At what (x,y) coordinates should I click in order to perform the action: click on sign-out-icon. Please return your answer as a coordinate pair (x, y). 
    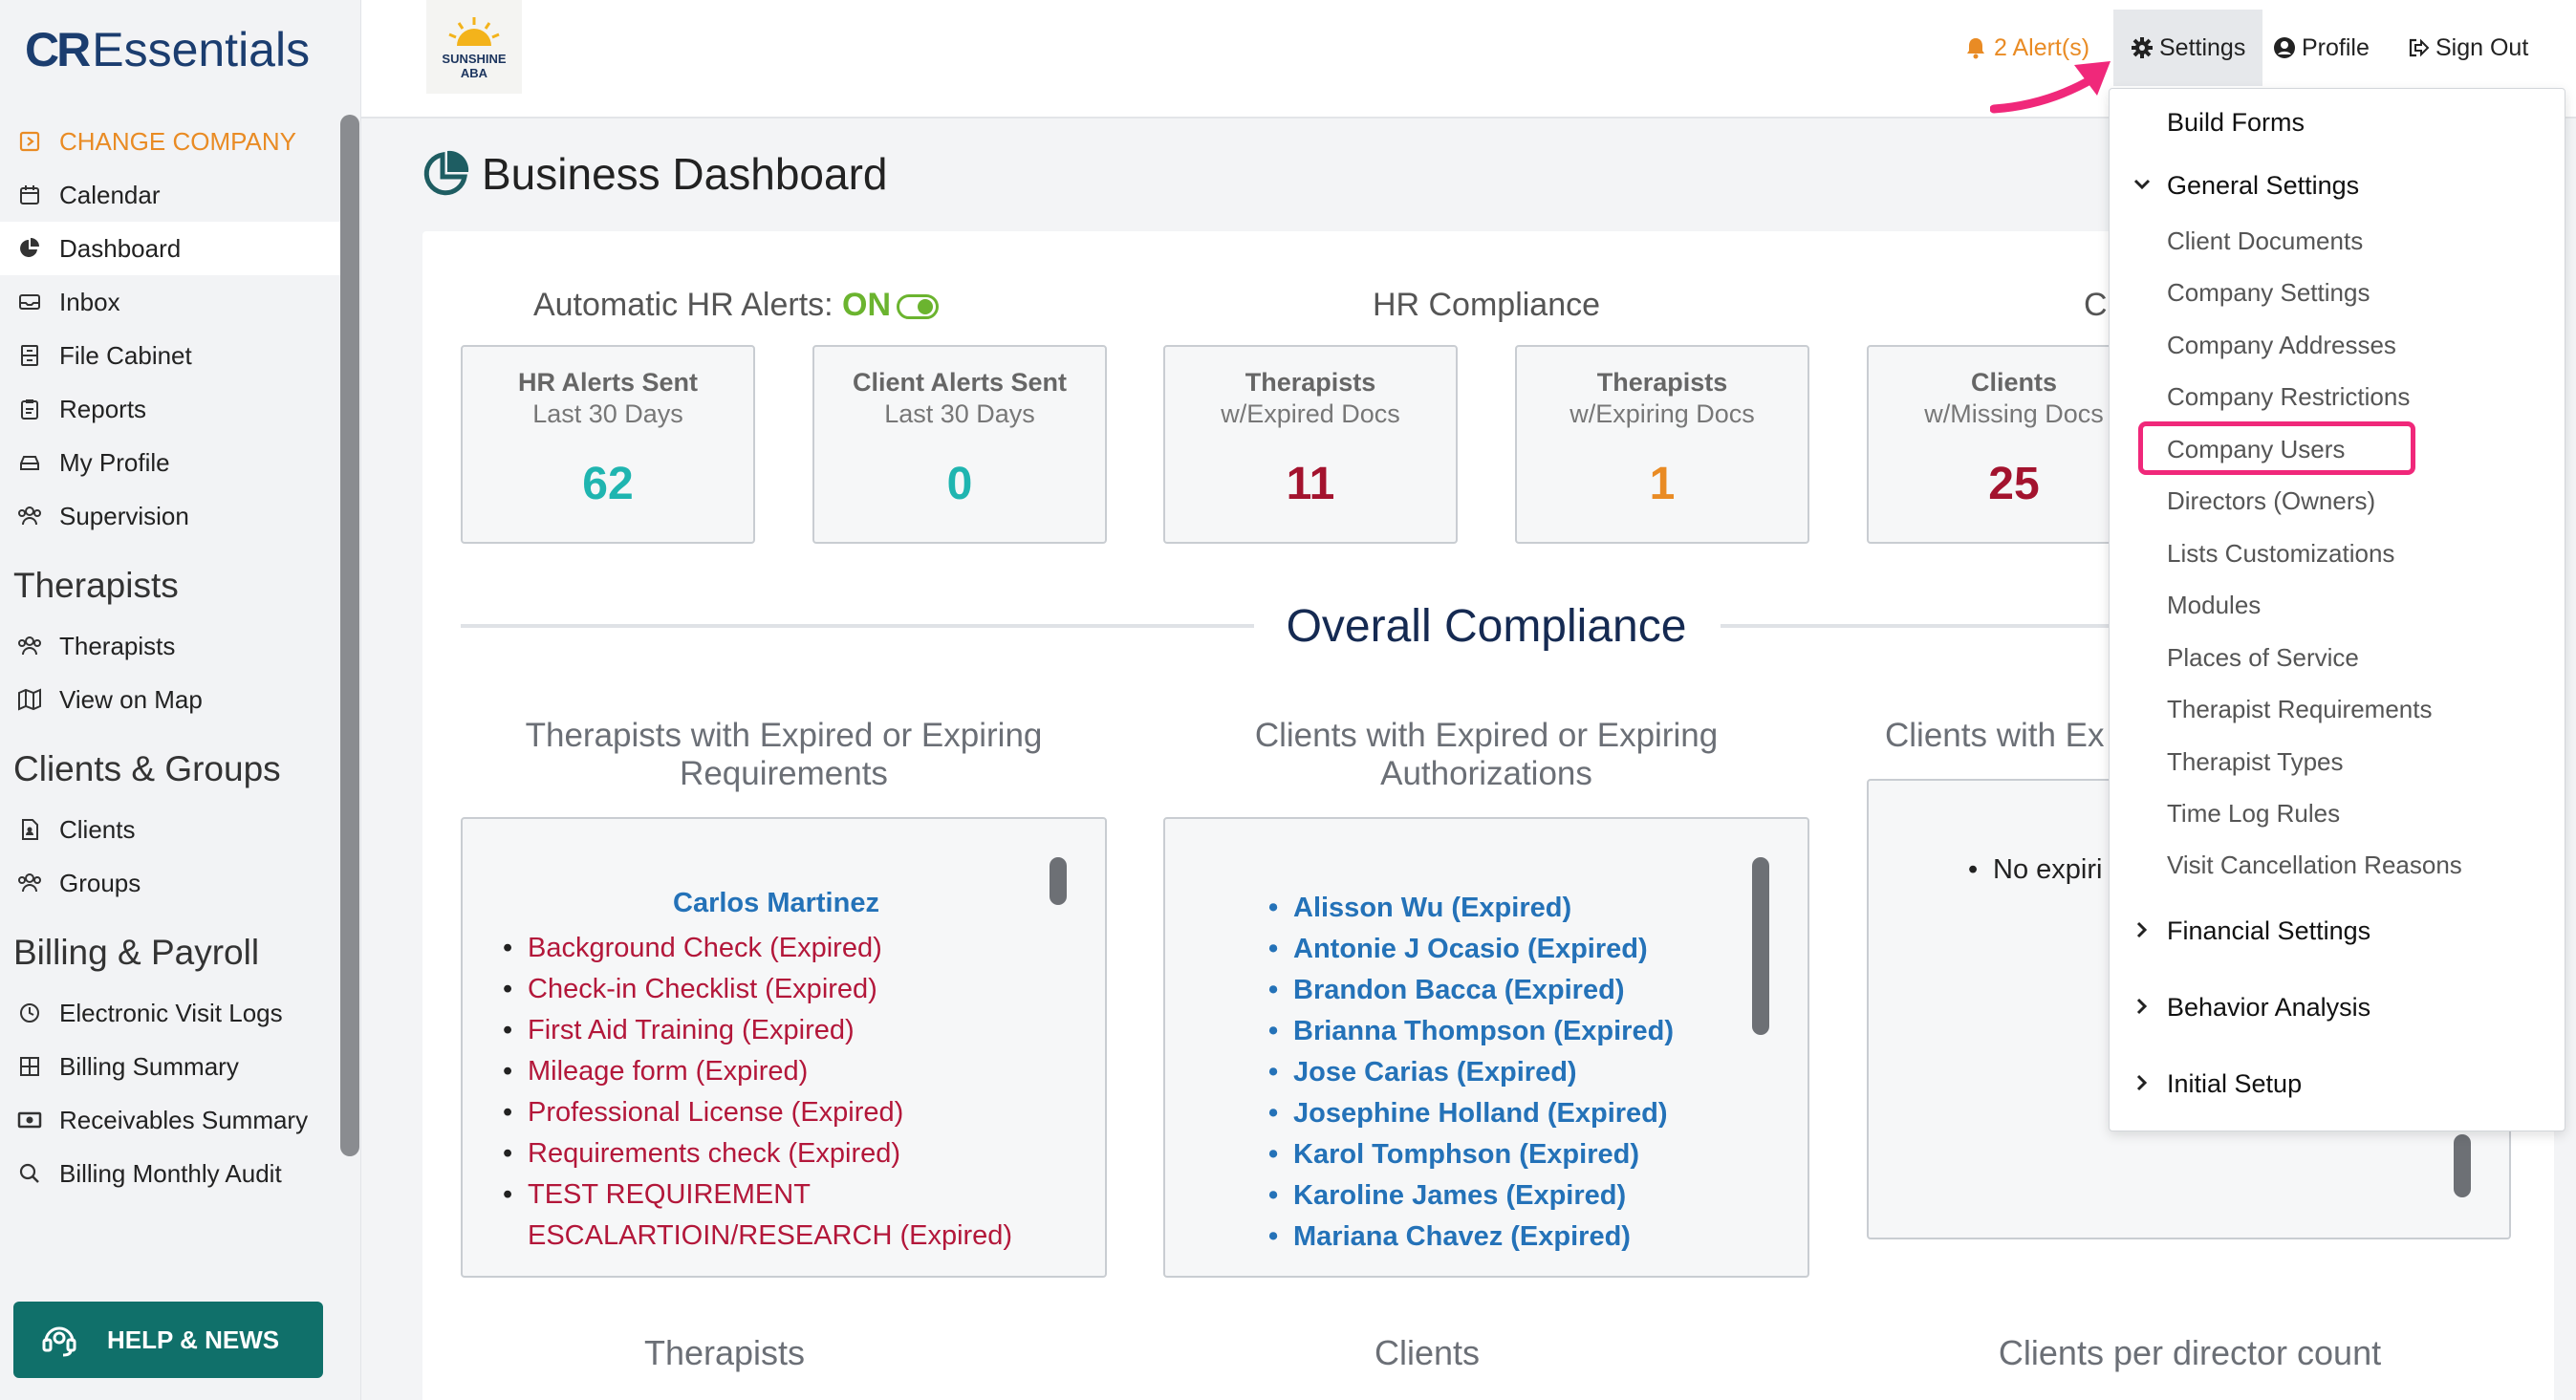
    Looking at the image, I should click on (2418, 47).